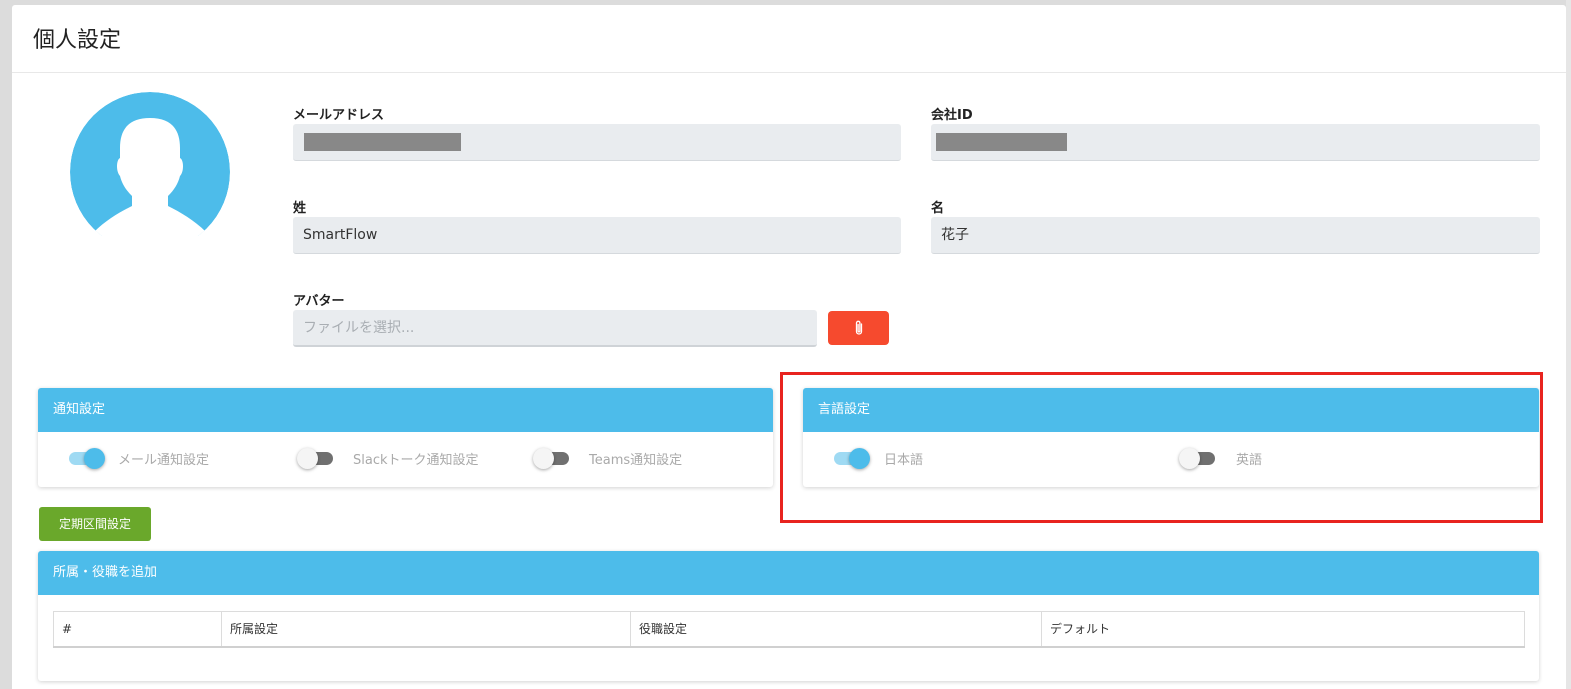  What do you see at coordinates (1568, 344) in the screenshot?
I see `window-edge` at bounding box center [1568, 344].